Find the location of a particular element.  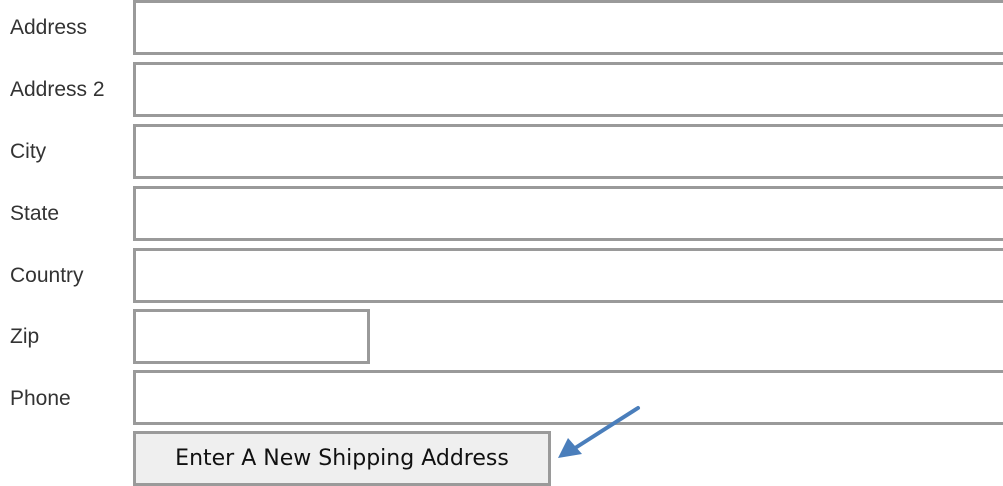

address-label: Address is located at coordinates (49, 27).